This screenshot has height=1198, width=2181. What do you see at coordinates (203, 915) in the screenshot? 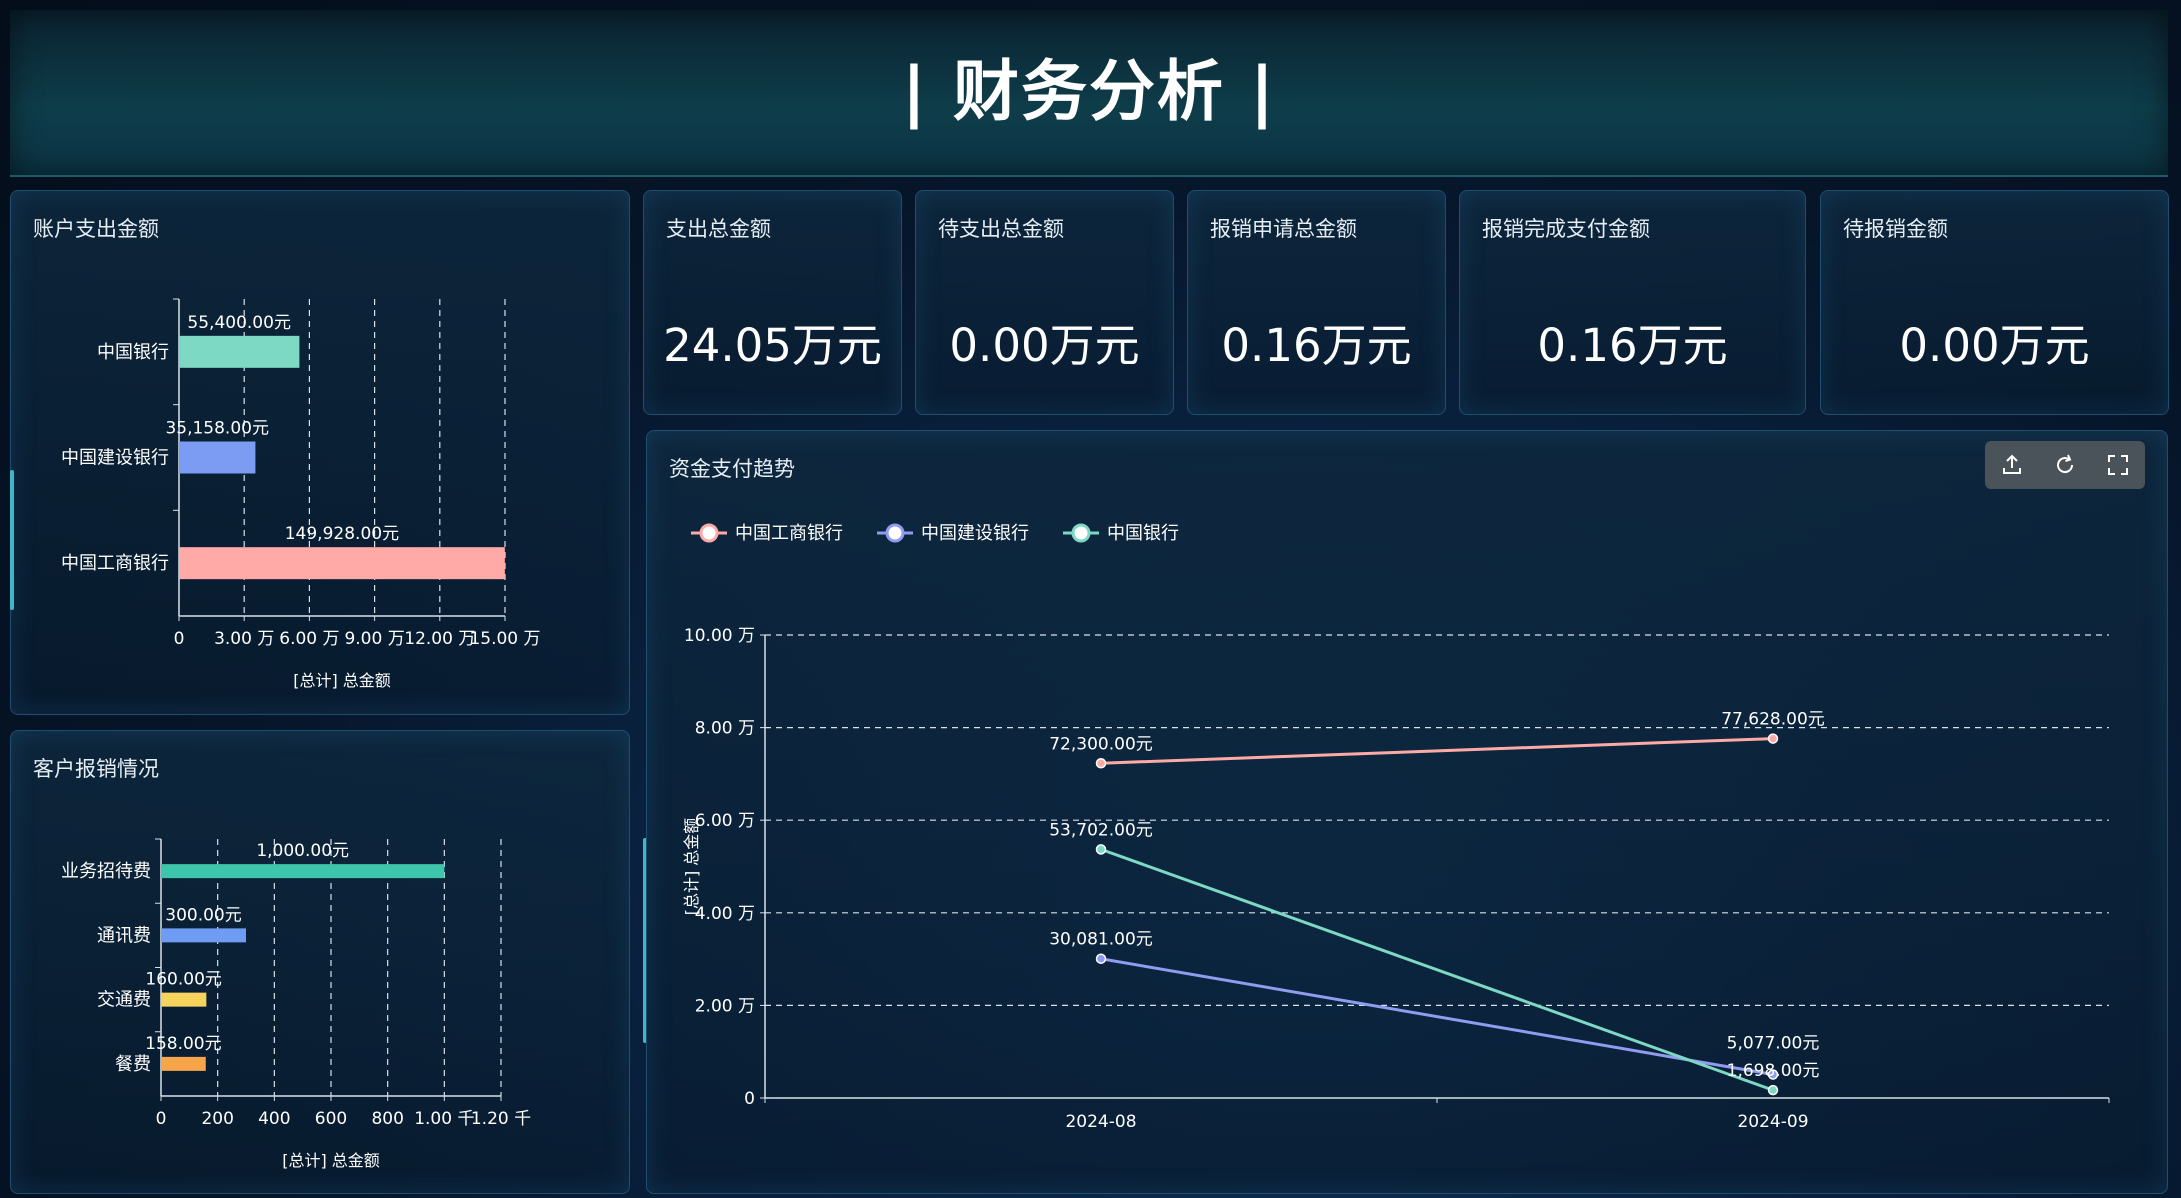
I see `data-label: 300.00元` at bounding box center [203, 915].